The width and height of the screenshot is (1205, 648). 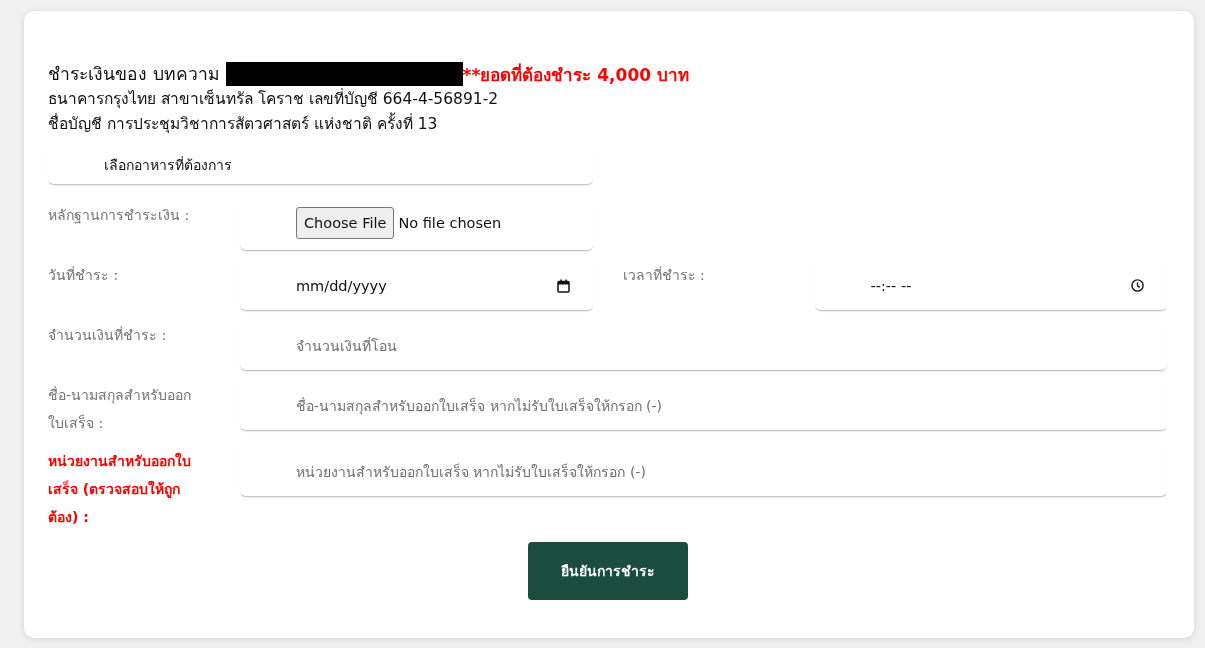 I want to click on account-name-text: ชื่อบัญชี การประชุมวิชาการสัตวศาสตร์ แห่งชาติ ครั้งที่ 13, so click(x=243, y=124).